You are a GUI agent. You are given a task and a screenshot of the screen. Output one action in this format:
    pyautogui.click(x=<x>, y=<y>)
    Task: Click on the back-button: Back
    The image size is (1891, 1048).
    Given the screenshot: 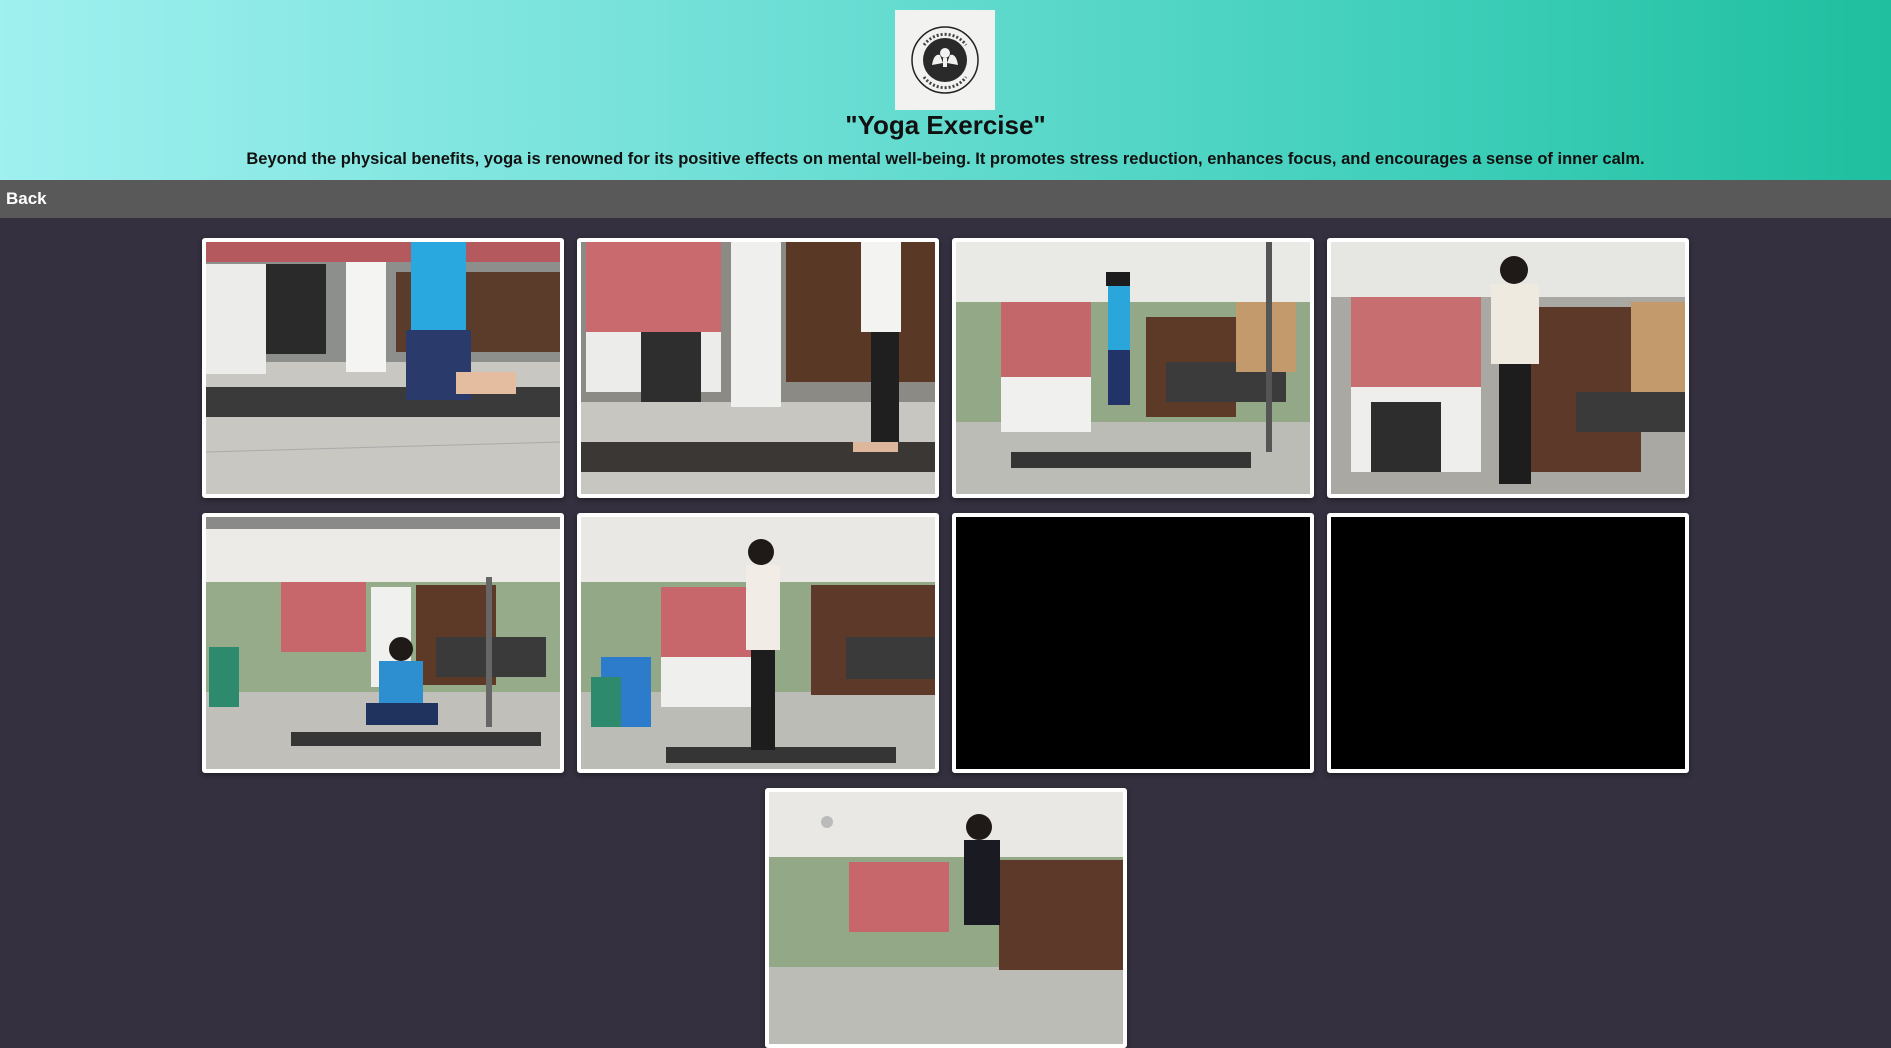 What is the action you would take?
    pyautogui.click(x=26, y=199)
    